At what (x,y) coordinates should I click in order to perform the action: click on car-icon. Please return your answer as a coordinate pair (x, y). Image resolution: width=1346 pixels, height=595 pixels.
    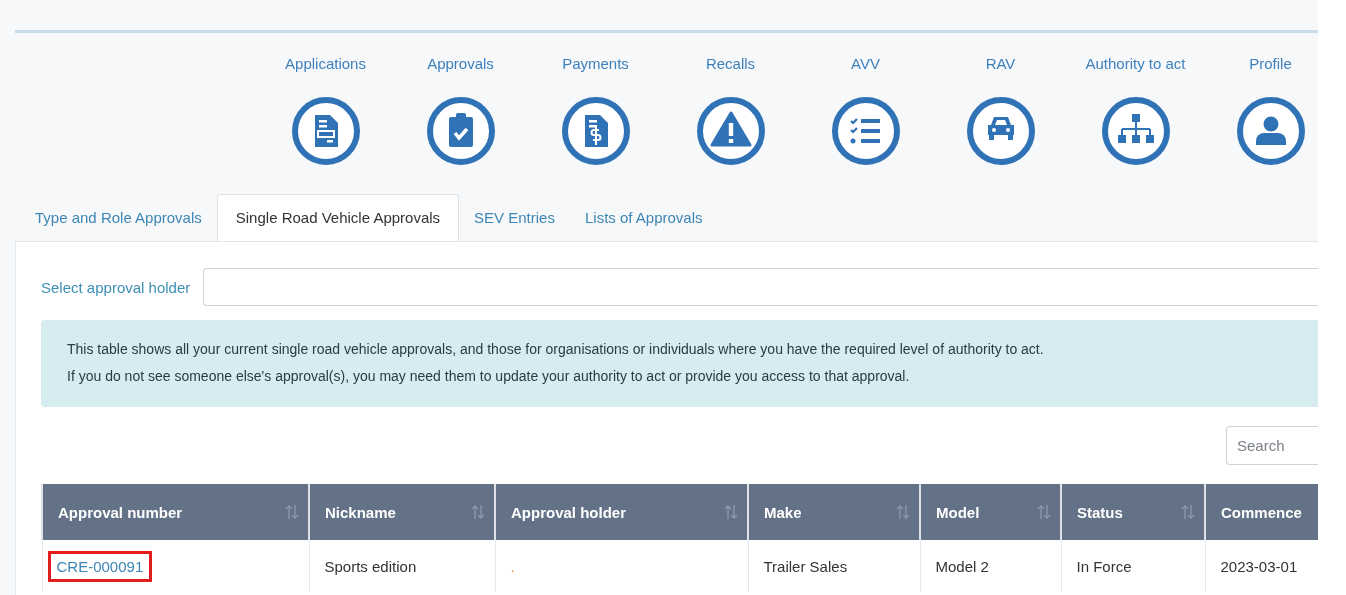
    Looking at the image, I should click on (1000, 131).